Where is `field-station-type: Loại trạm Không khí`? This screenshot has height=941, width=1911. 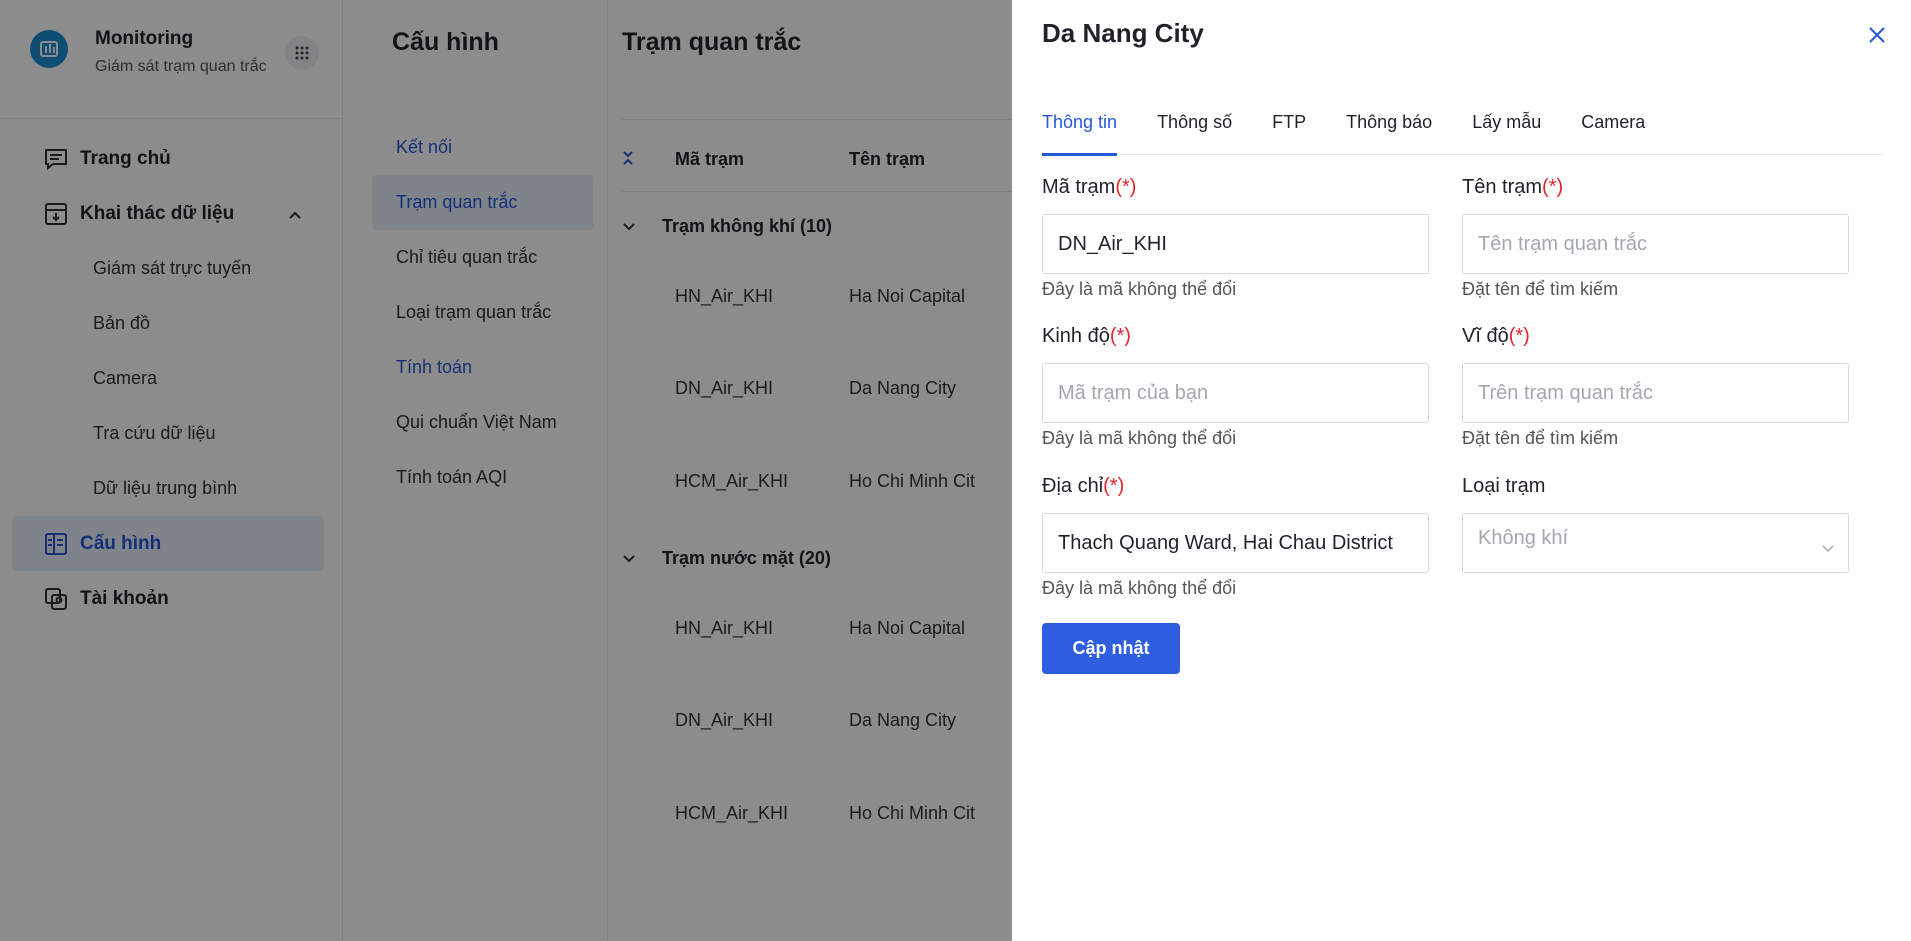 field-station-type: Loại trạm Không khí is located at coordinates (1655, 524).